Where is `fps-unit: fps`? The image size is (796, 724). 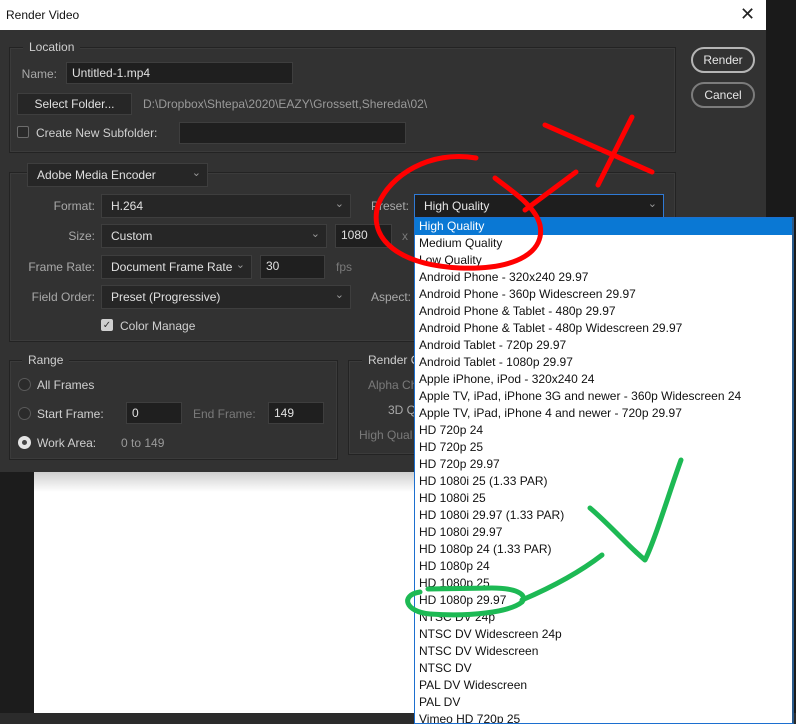
fps-unit: fps is located at coordinates (344, 267).